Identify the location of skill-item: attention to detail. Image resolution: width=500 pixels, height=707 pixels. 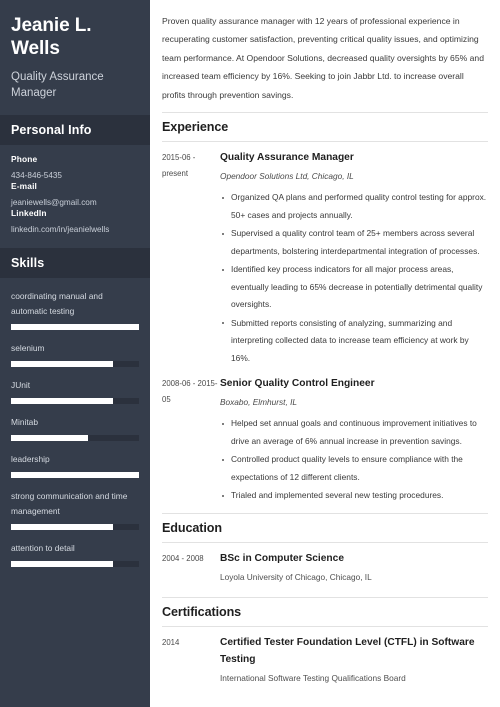
(75, 554).